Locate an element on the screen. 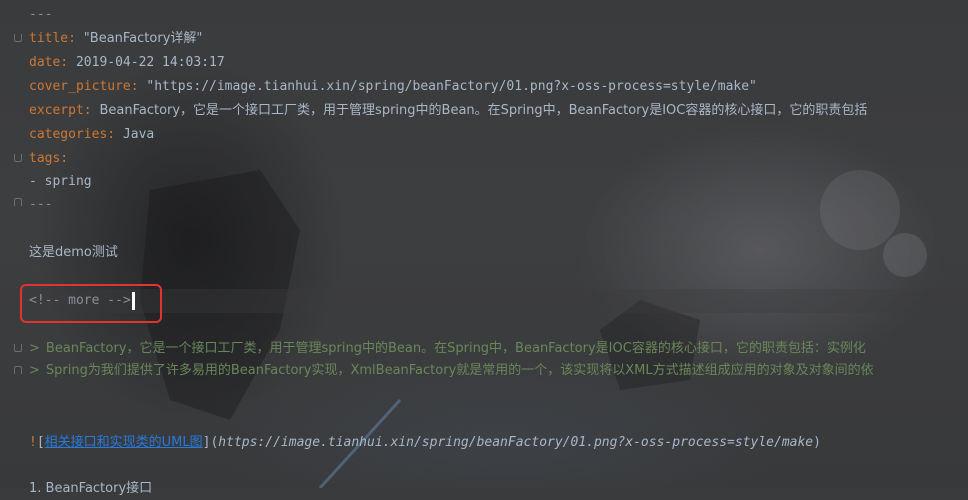 The height and width of the screenshot is (500, 968). categories-key: categories: is located at coordinates (76, 134).